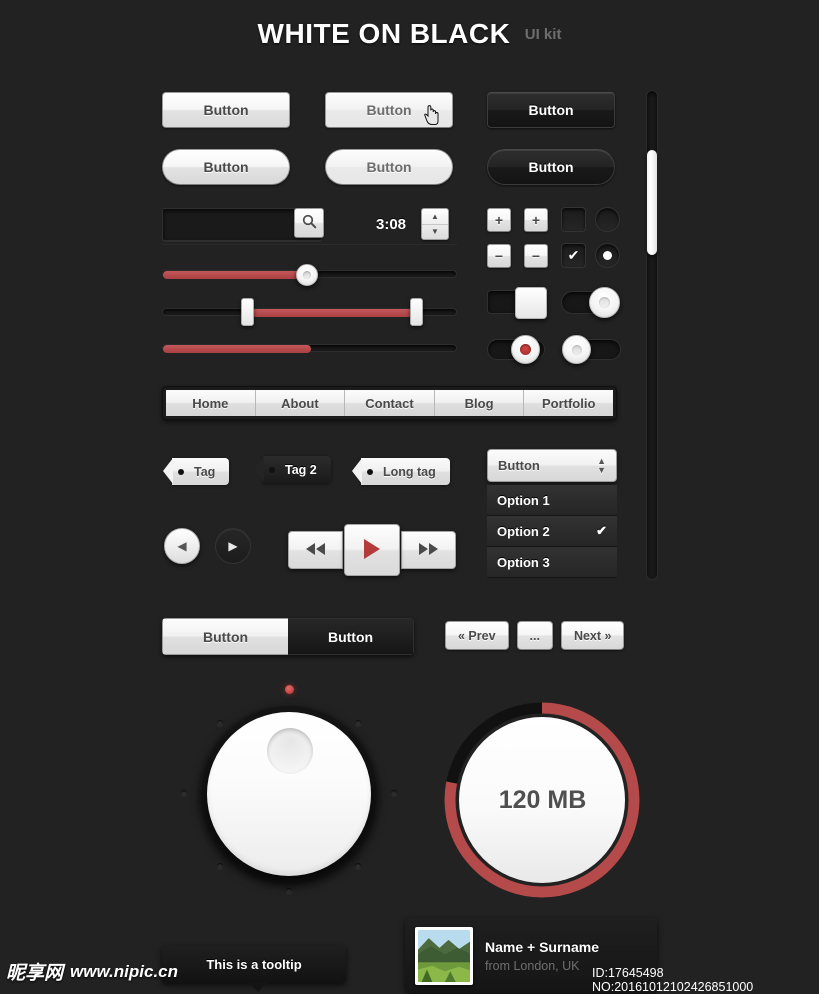 This screenshot has width=819, height=994. I want to click on pagination: « Prev ... Next », so click(535, 635).